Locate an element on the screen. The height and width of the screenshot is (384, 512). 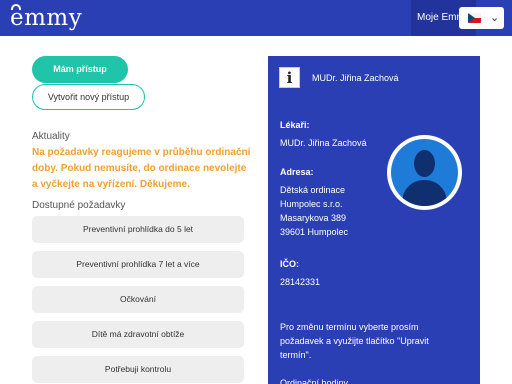
language-select: ⌄ is located at coordinates (481, 18).